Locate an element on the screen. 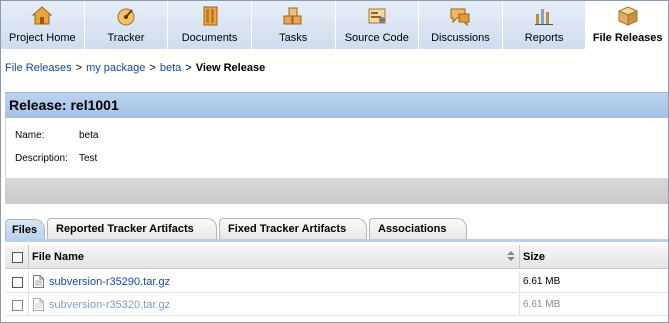  nav-tab-discussions: Discussions is located at coordinates (461, 25).